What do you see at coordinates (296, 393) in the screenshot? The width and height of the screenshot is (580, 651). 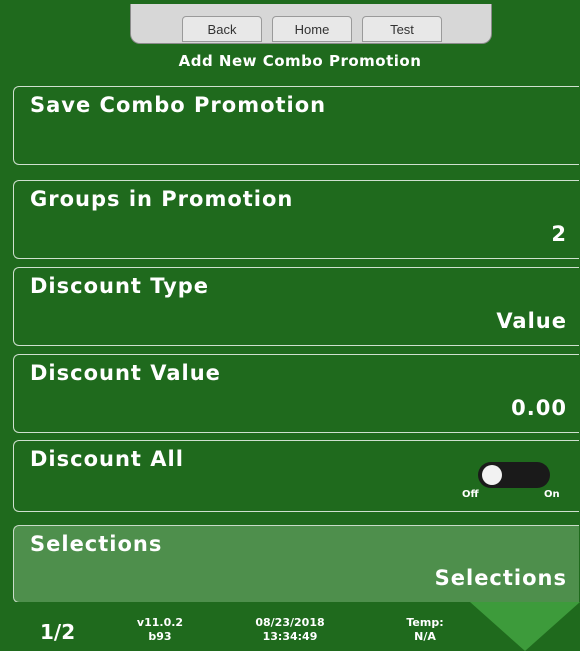 I see `discount-value-row: Discount Value 0.00` at bounding box center [296, 393].